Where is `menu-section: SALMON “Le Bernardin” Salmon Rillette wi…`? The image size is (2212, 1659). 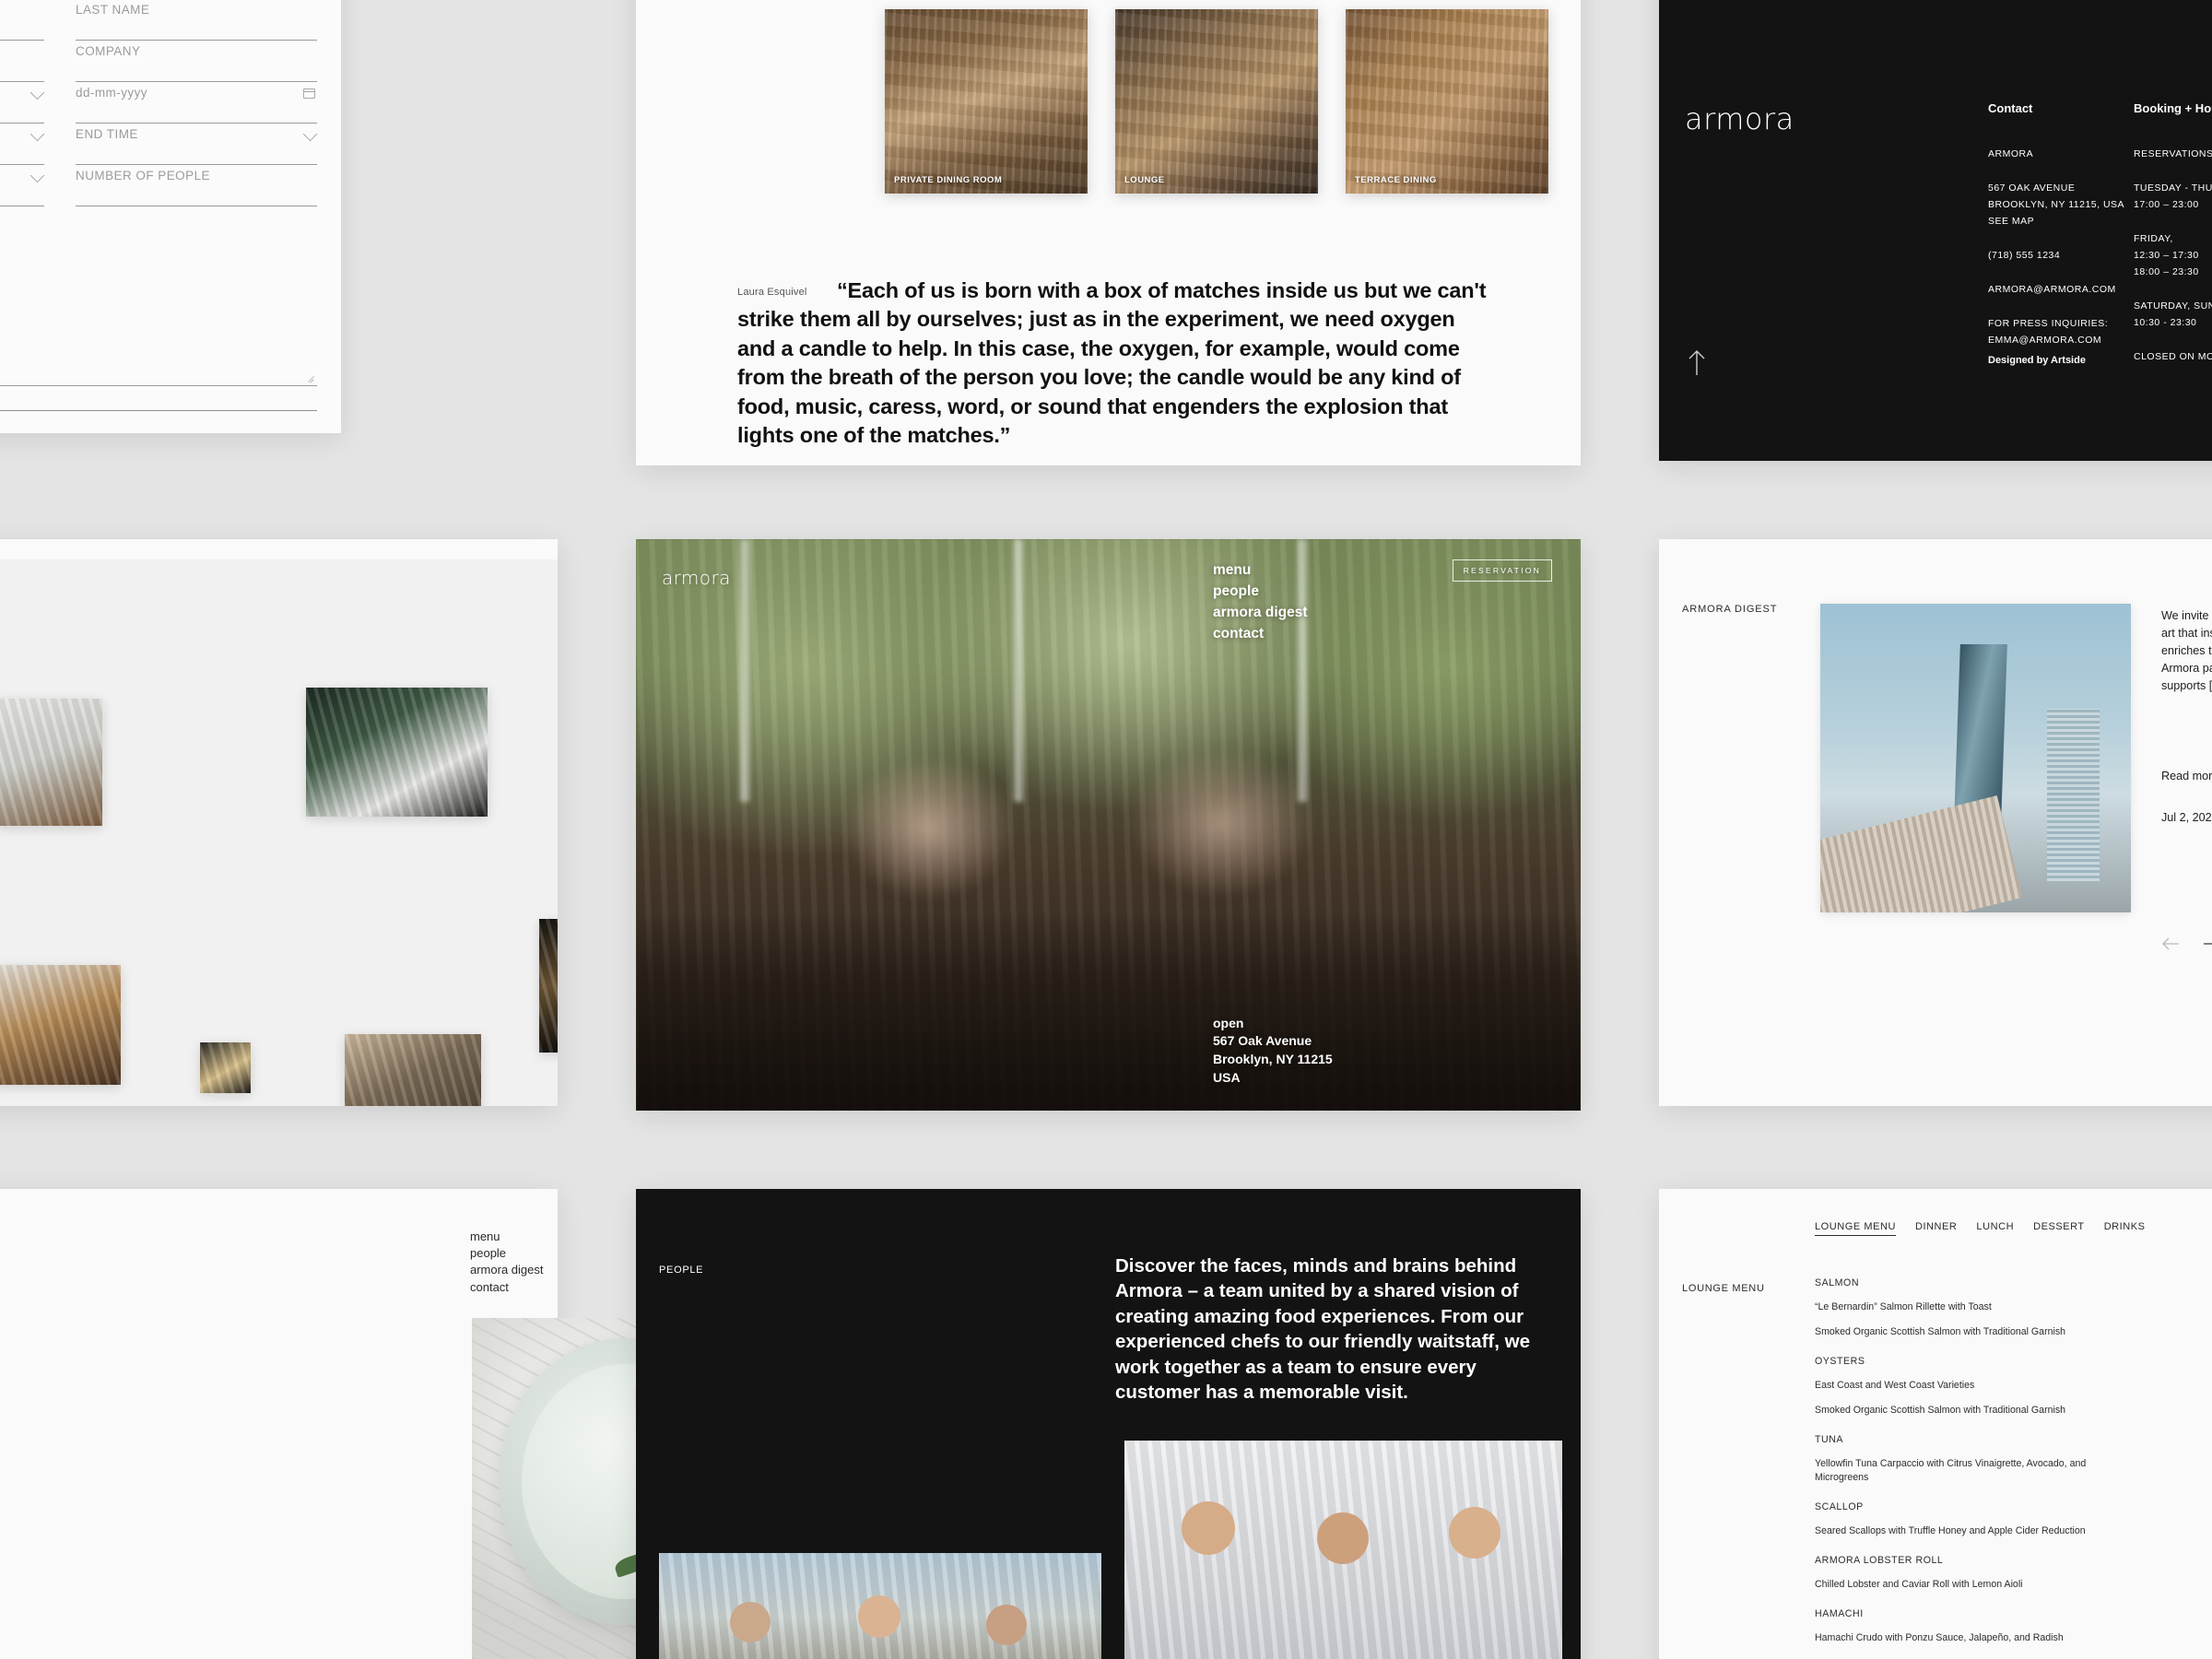 menu-section: SALMON “Le Bernardin” Salmon Rillette wi… is located at coordinates (2013, 1308).